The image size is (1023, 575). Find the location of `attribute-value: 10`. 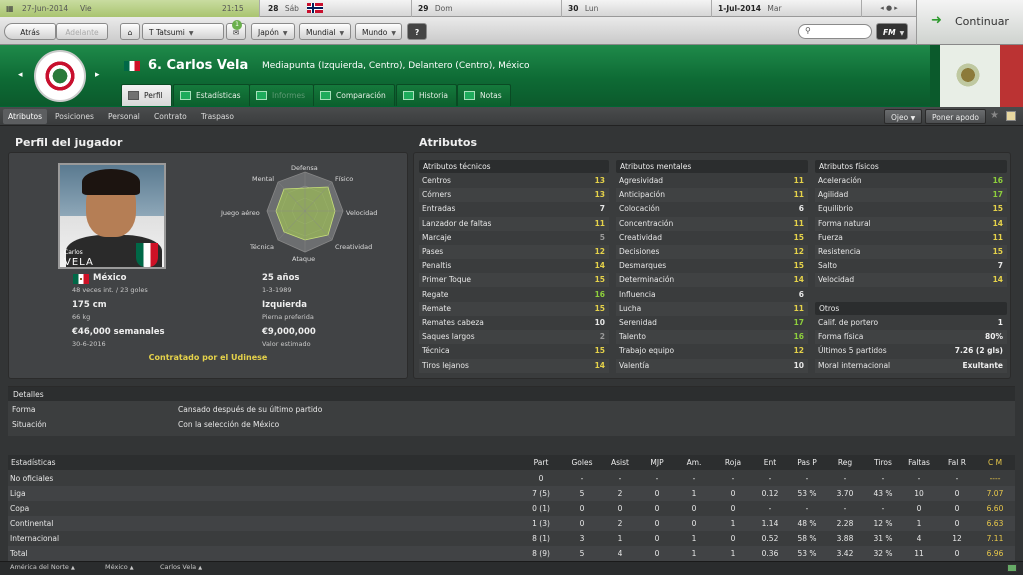

attribute-value: 10 is located at coordinates (599, 322).